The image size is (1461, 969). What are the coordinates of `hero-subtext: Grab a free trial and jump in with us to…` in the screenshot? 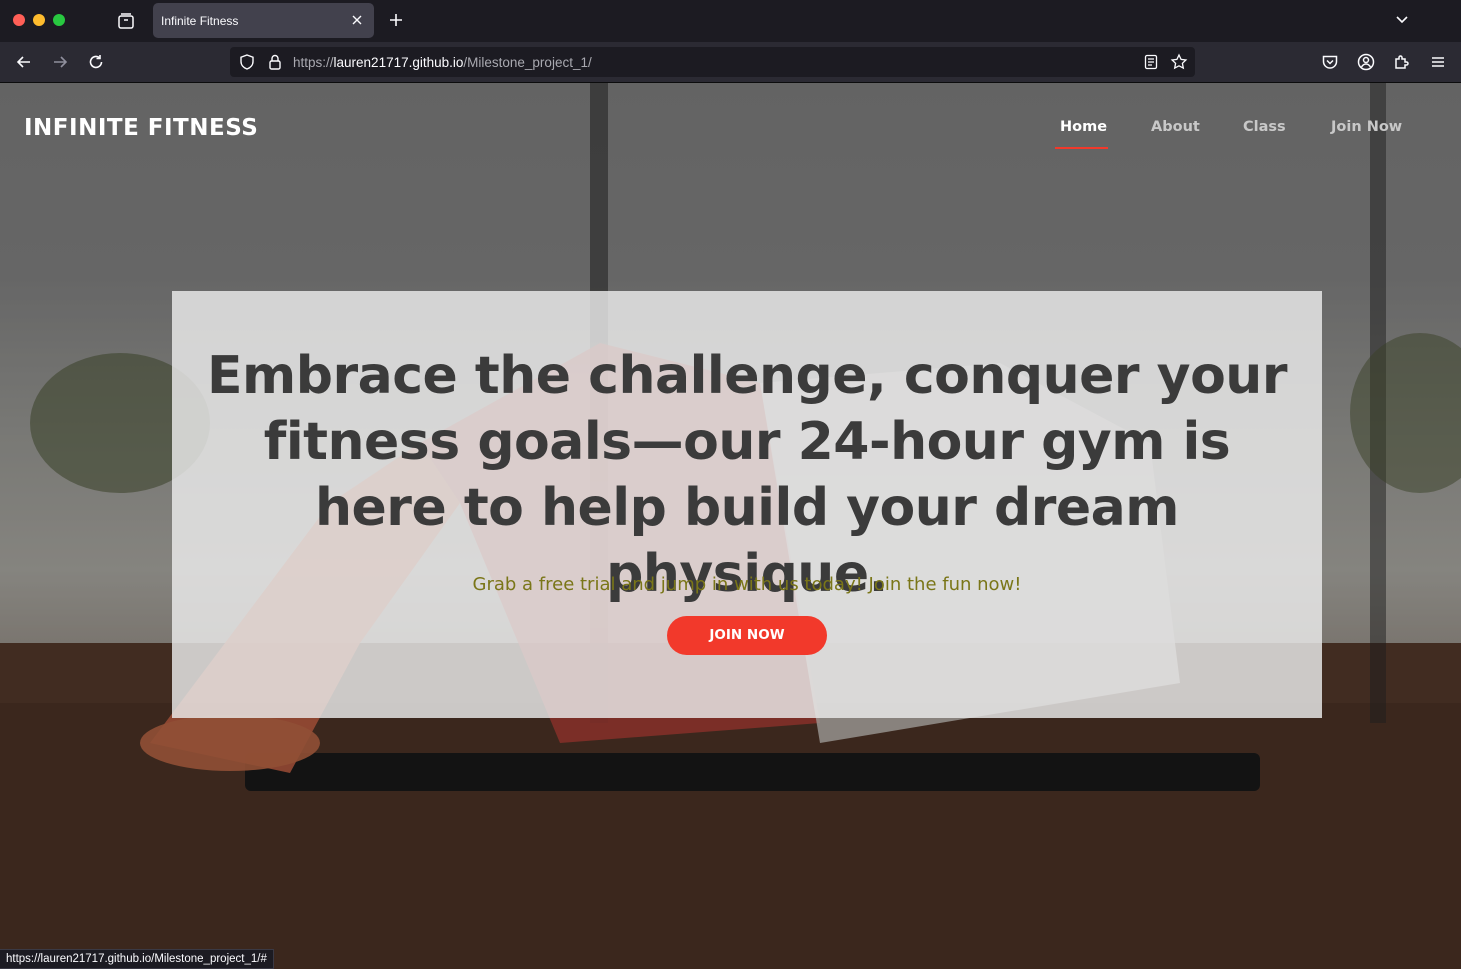 It's located at (747, 584).